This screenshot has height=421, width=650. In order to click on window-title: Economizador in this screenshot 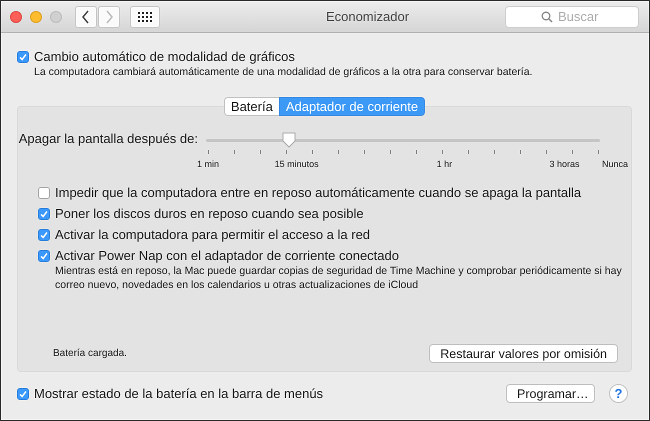, I will do `click(367, 16)`.